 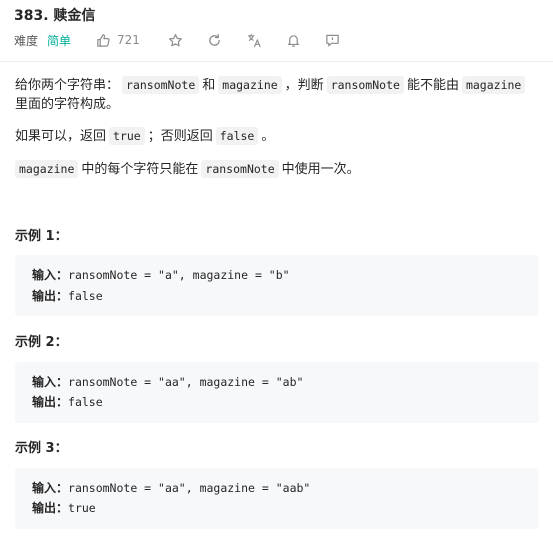 What do you see at coordinates (333, 40) in the screenshot?
I see `comment-icon` at bounding box center [333, 40].